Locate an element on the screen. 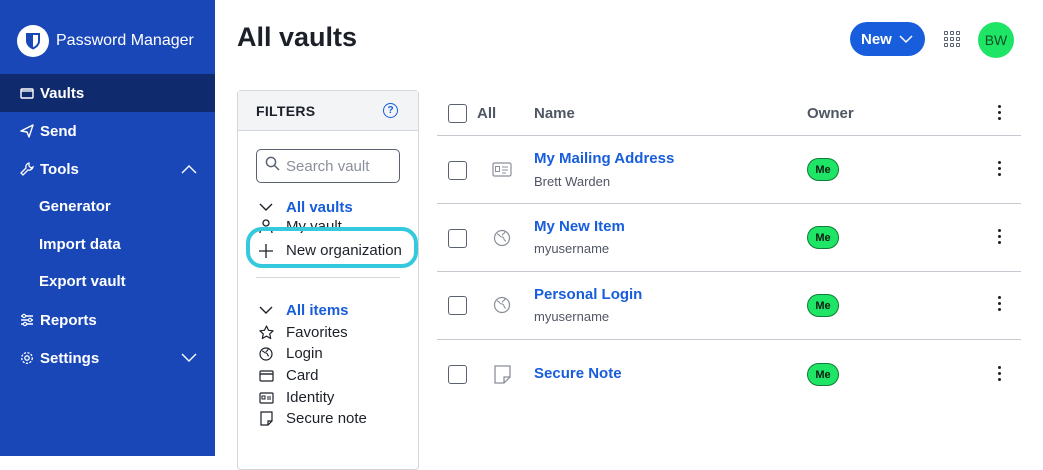  filter-label: Card is located at coordinates (302, 375).